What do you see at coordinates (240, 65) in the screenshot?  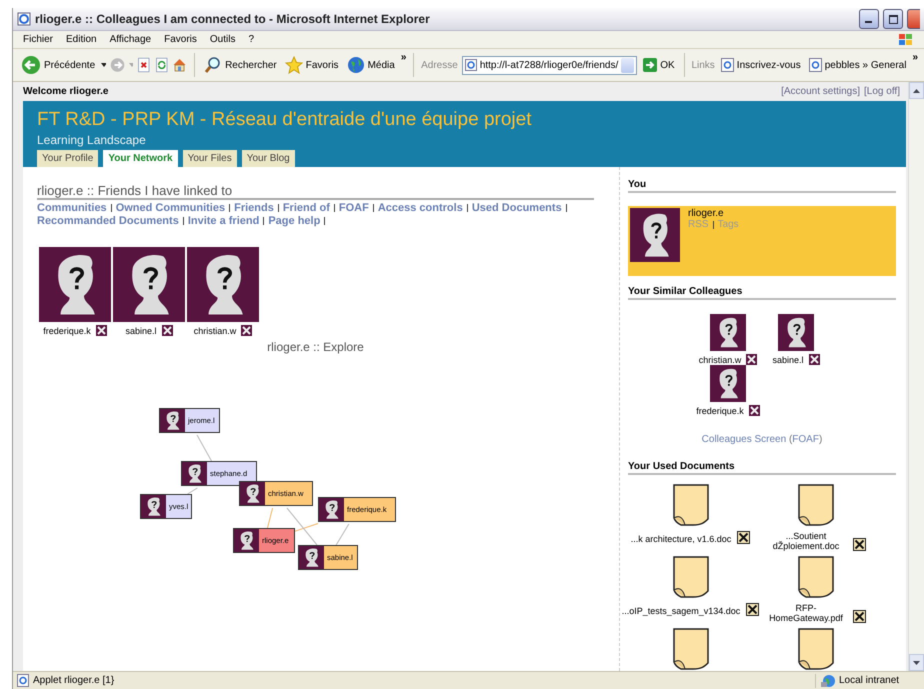 I see `search-button: Rechercher` at bounding box center [240, 65].